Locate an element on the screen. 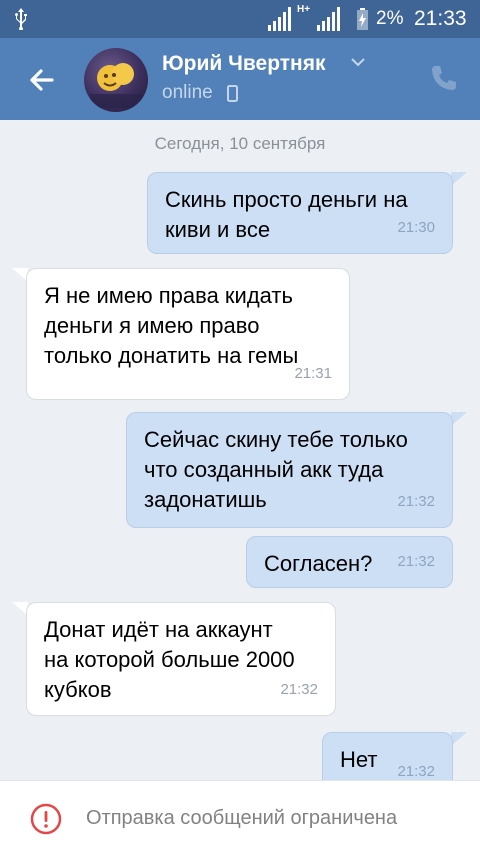 The width and height of the screenshot is (480, 854). avatar-image is located at coordinates (116, 85).